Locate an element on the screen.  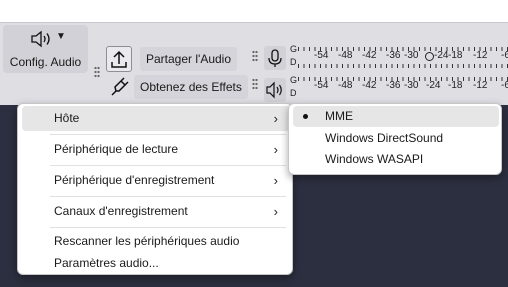
playback-channel-left-label: G is located at coordinates (294, 80).